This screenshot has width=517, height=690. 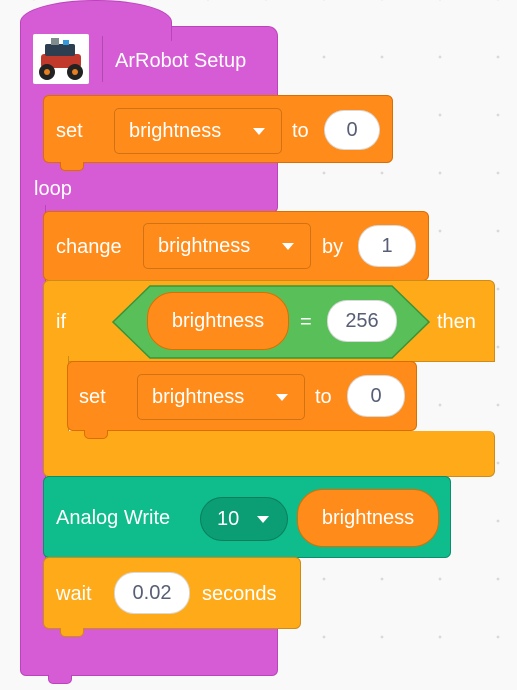 What do you see at coordinates (61, 59) in the screenshot?
I see `robot-car-icon` at bounding box center [61, 59].